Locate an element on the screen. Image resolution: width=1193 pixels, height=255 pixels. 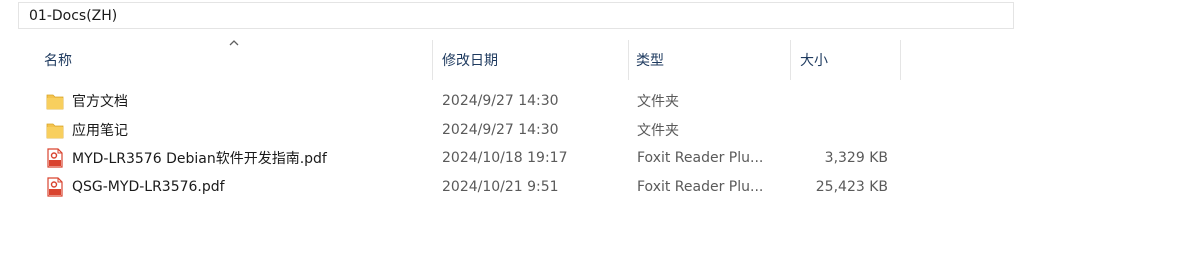
file-date: 2024/10/18 19:17 is located at coordinates (505, 158).